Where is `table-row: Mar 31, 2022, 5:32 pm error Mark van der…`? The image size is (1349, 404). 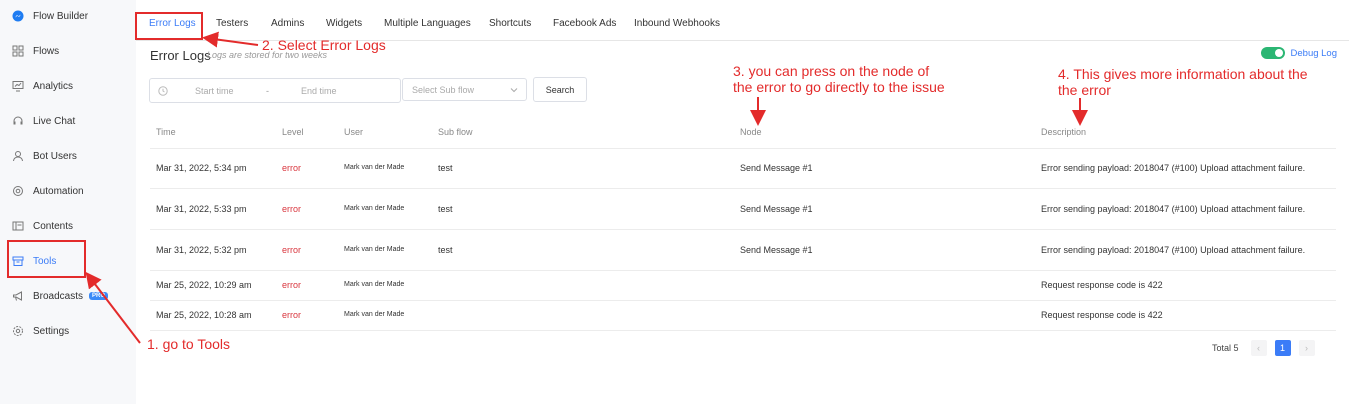
table-row: Mar 31, 2022, 5:32 pm error Mark van der… is located at coordinates (743, 250).